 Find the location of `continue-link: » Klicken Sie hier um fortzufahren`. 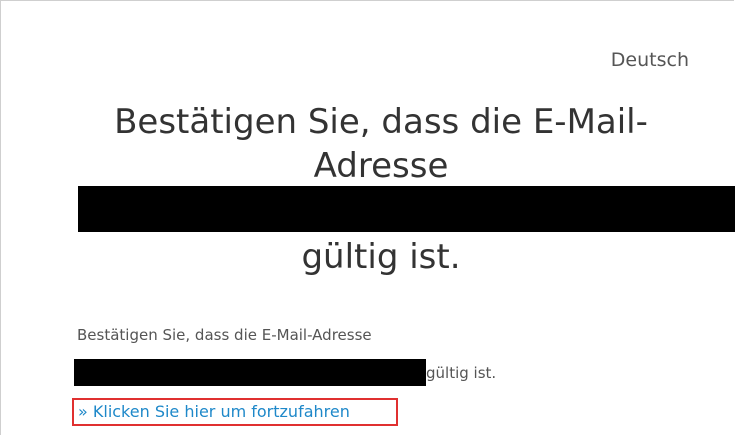

continue-link: » Klicken Sie hier um fortzufahren is located at coordinates (235, 412).